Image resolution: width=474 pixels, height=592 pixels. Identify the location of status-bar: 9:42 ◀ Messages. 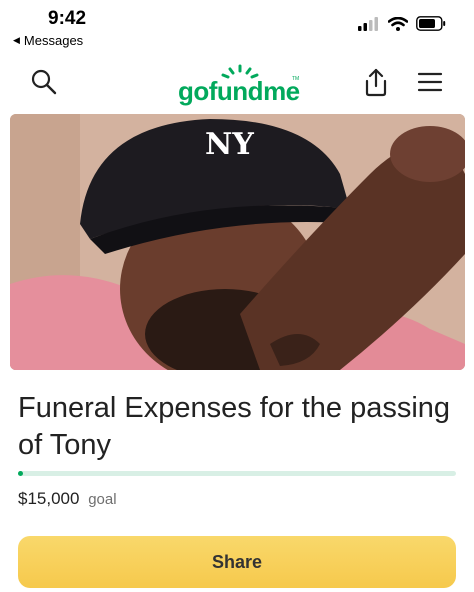
(237, 26).